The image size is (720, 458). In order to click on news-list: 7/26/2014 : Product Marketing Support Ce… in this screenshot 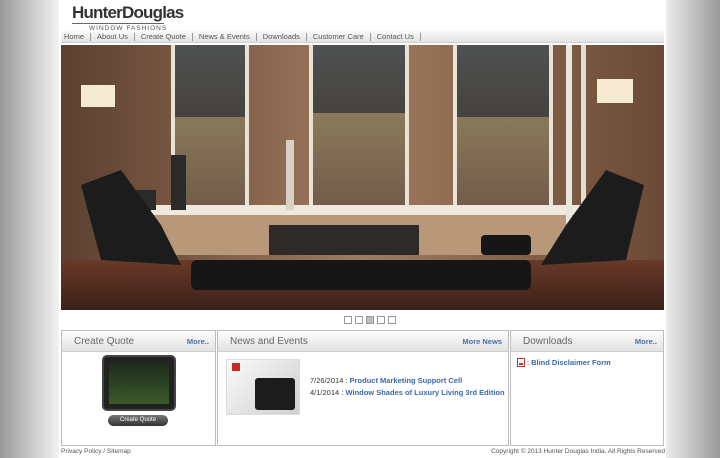, I will do `click(409, 387)`.